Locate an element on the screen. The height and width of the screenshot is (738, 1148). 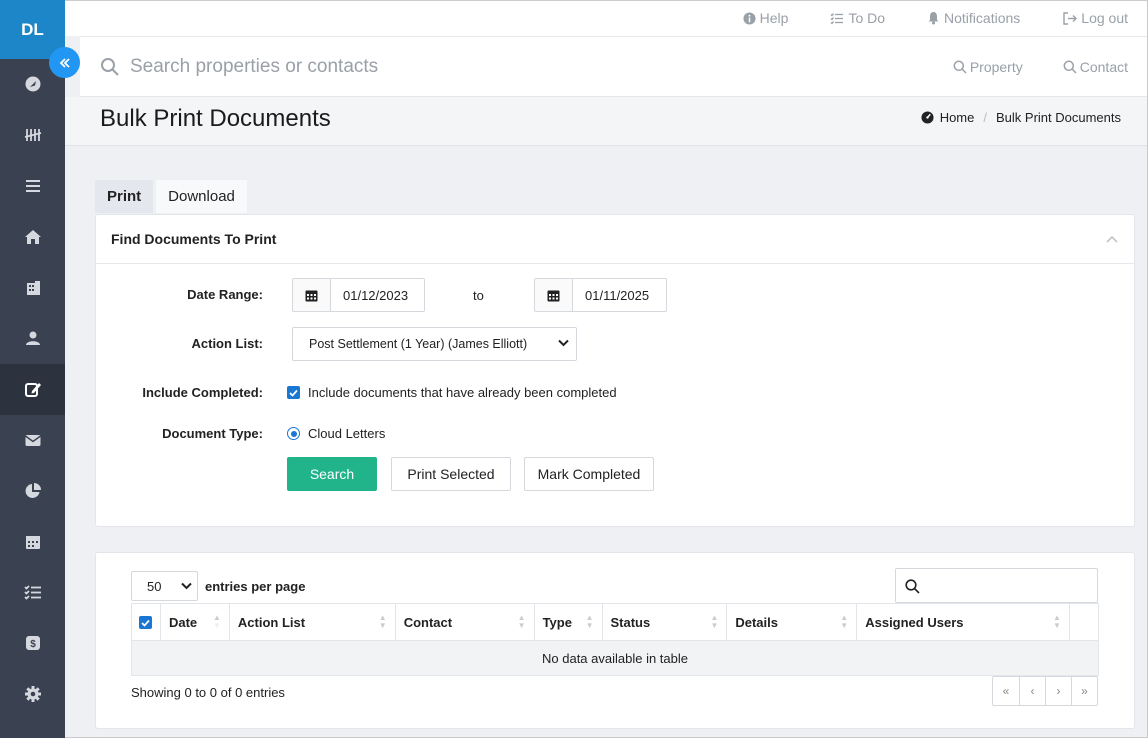
contact-search-link: Contact is located at coordinates (1095, 67).